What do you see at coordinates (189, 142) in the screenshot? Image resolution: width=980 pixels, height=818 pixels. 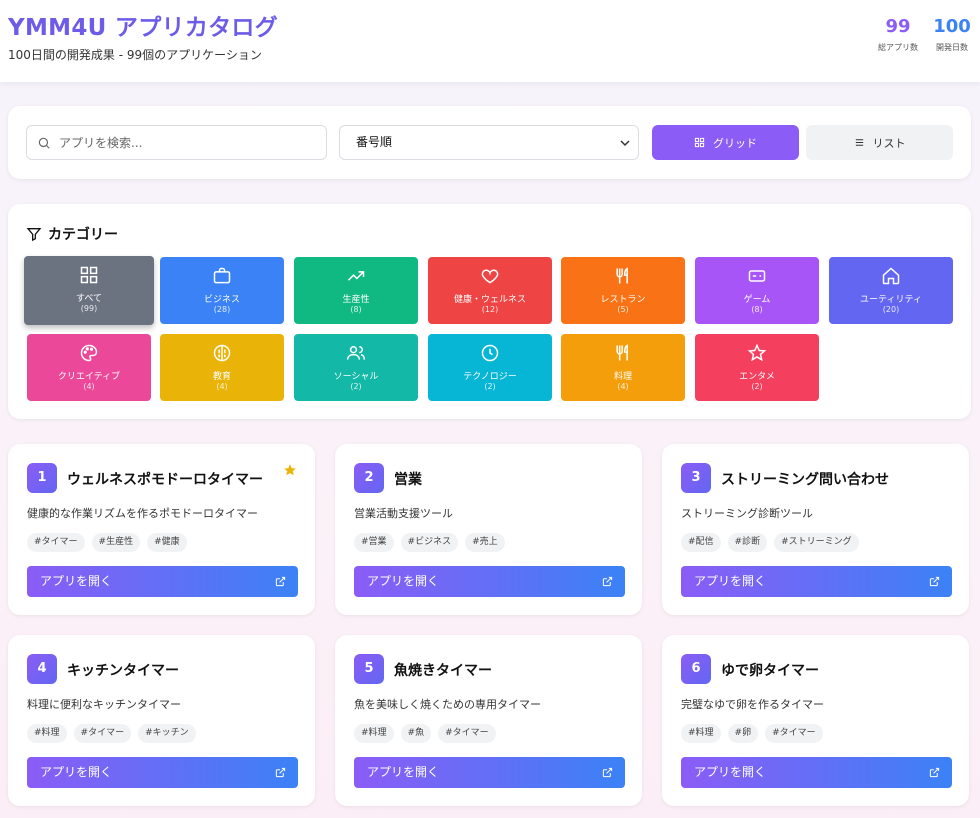 I see `search-input` at bounding box center [189, 142].